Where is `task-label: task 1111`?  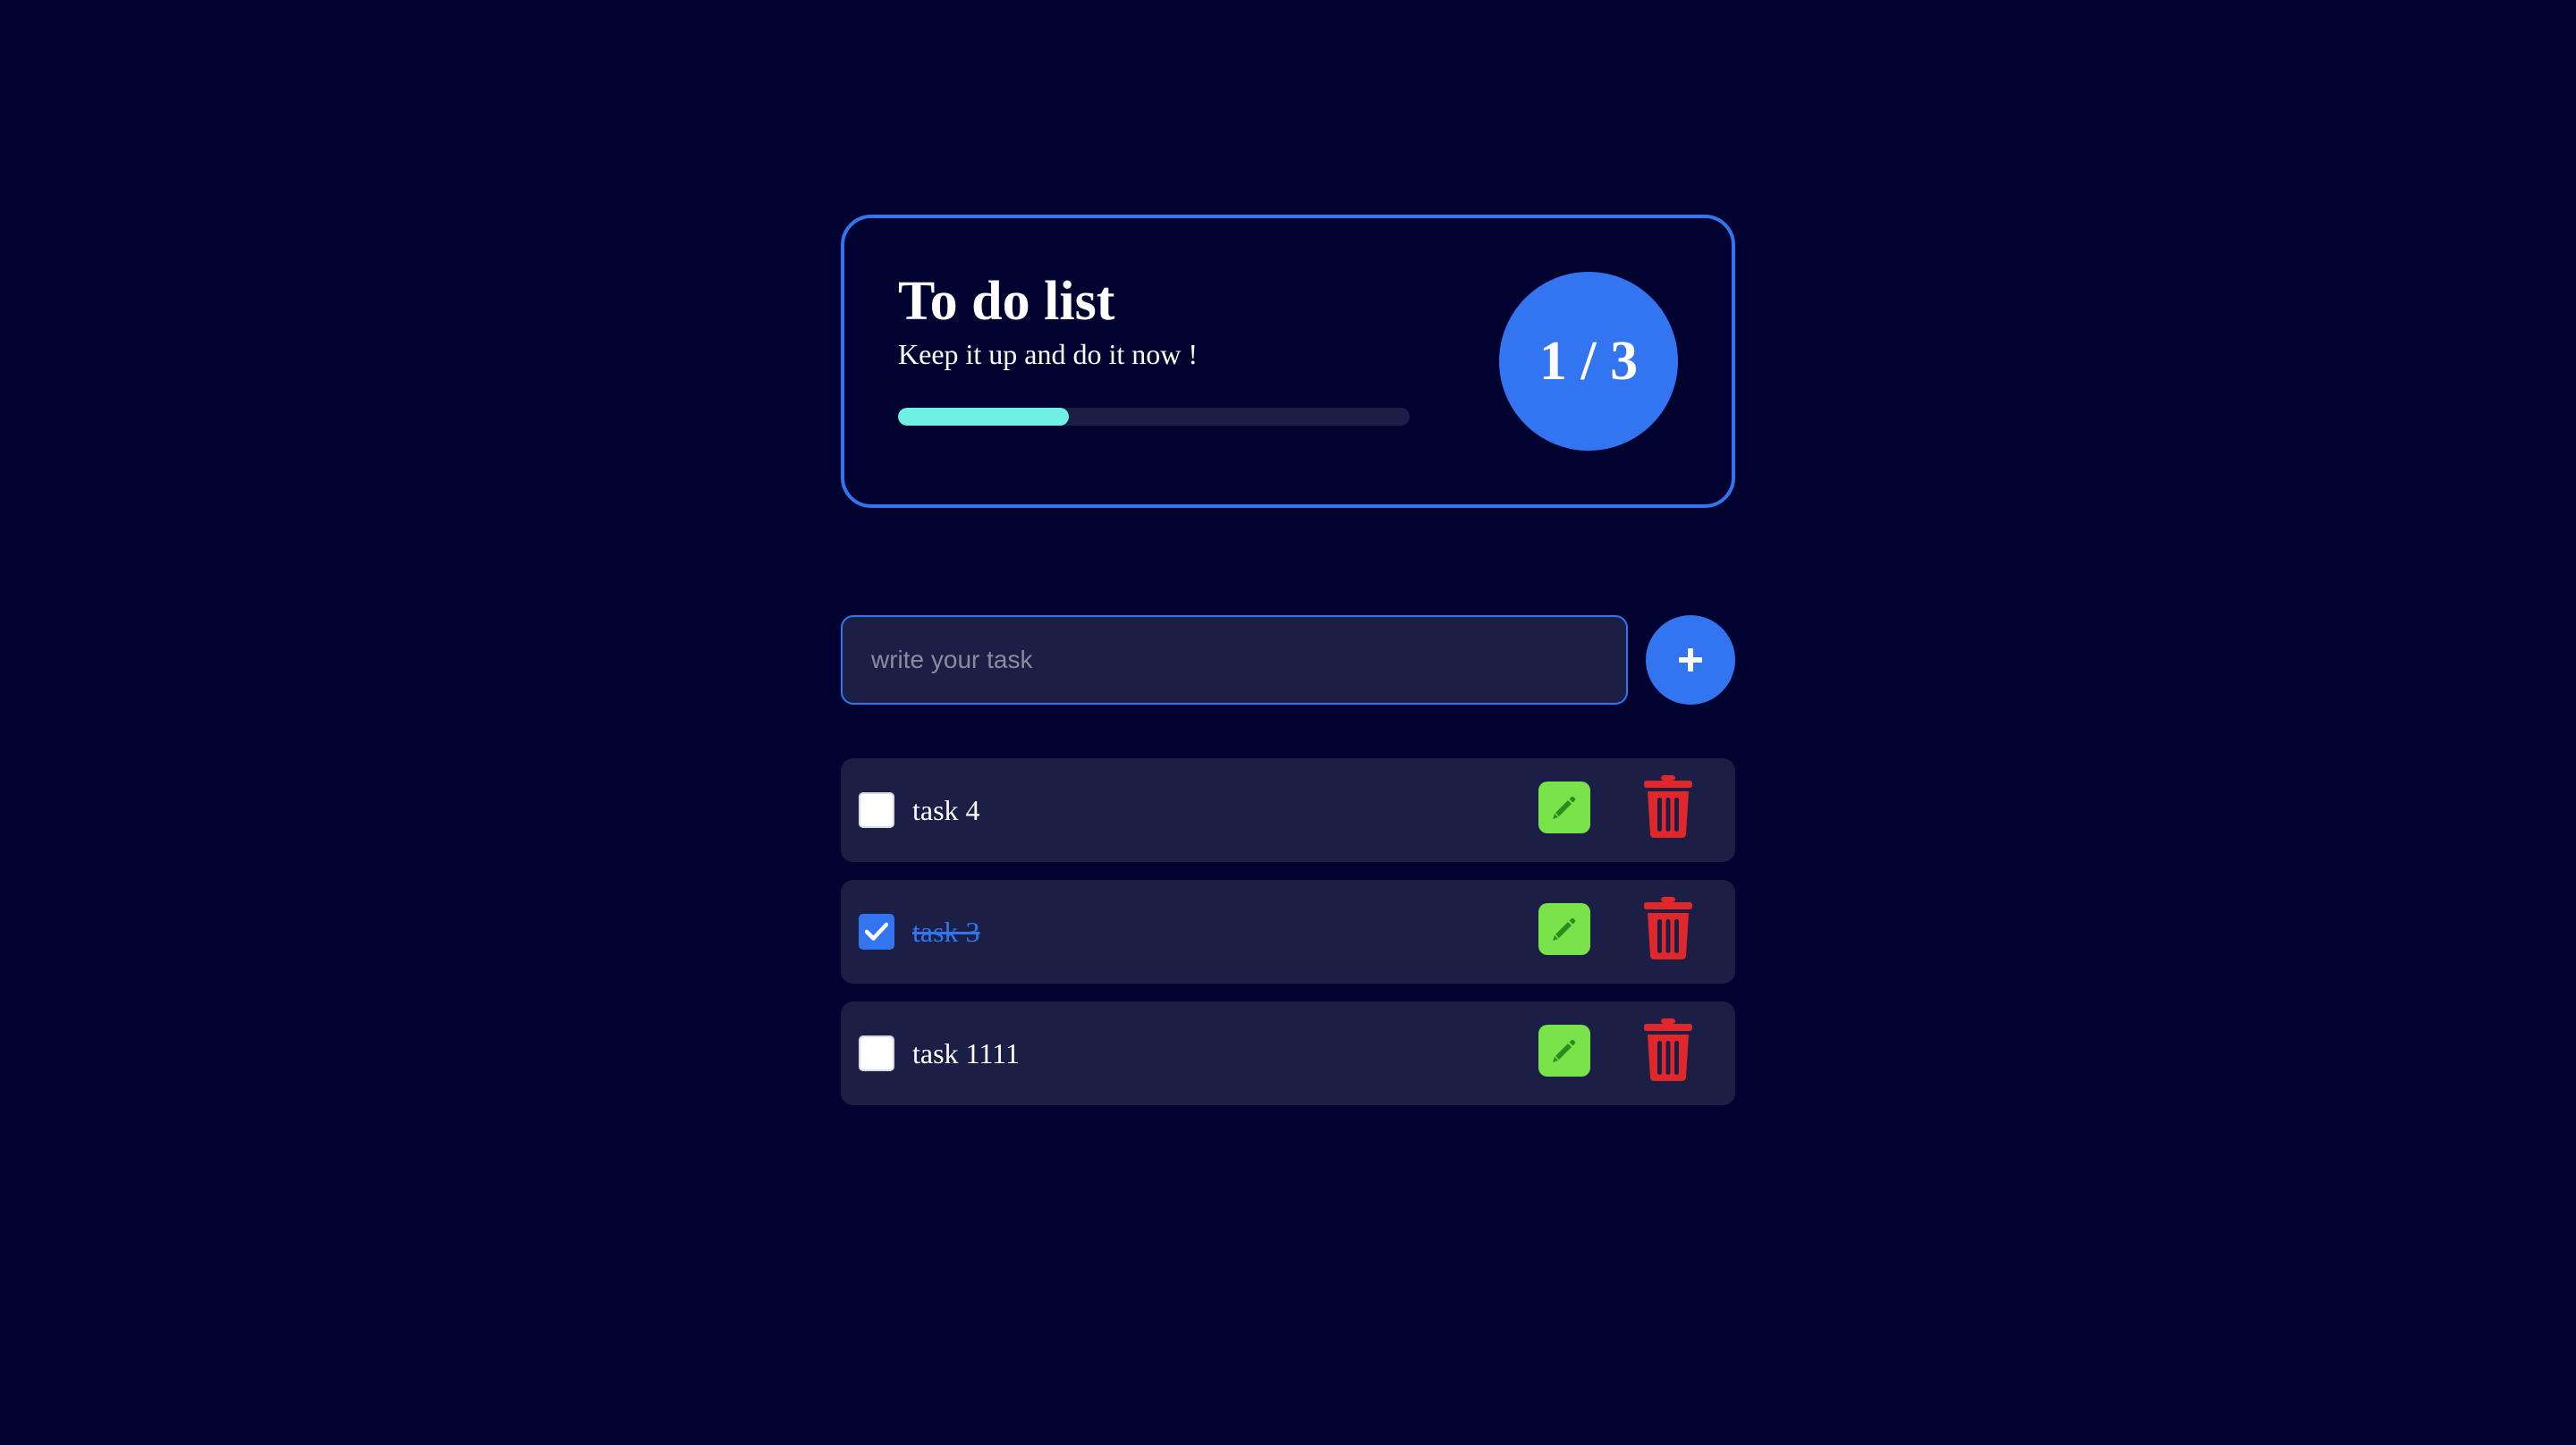
task-label: task 1111 is located at coordinates (966, 1053).